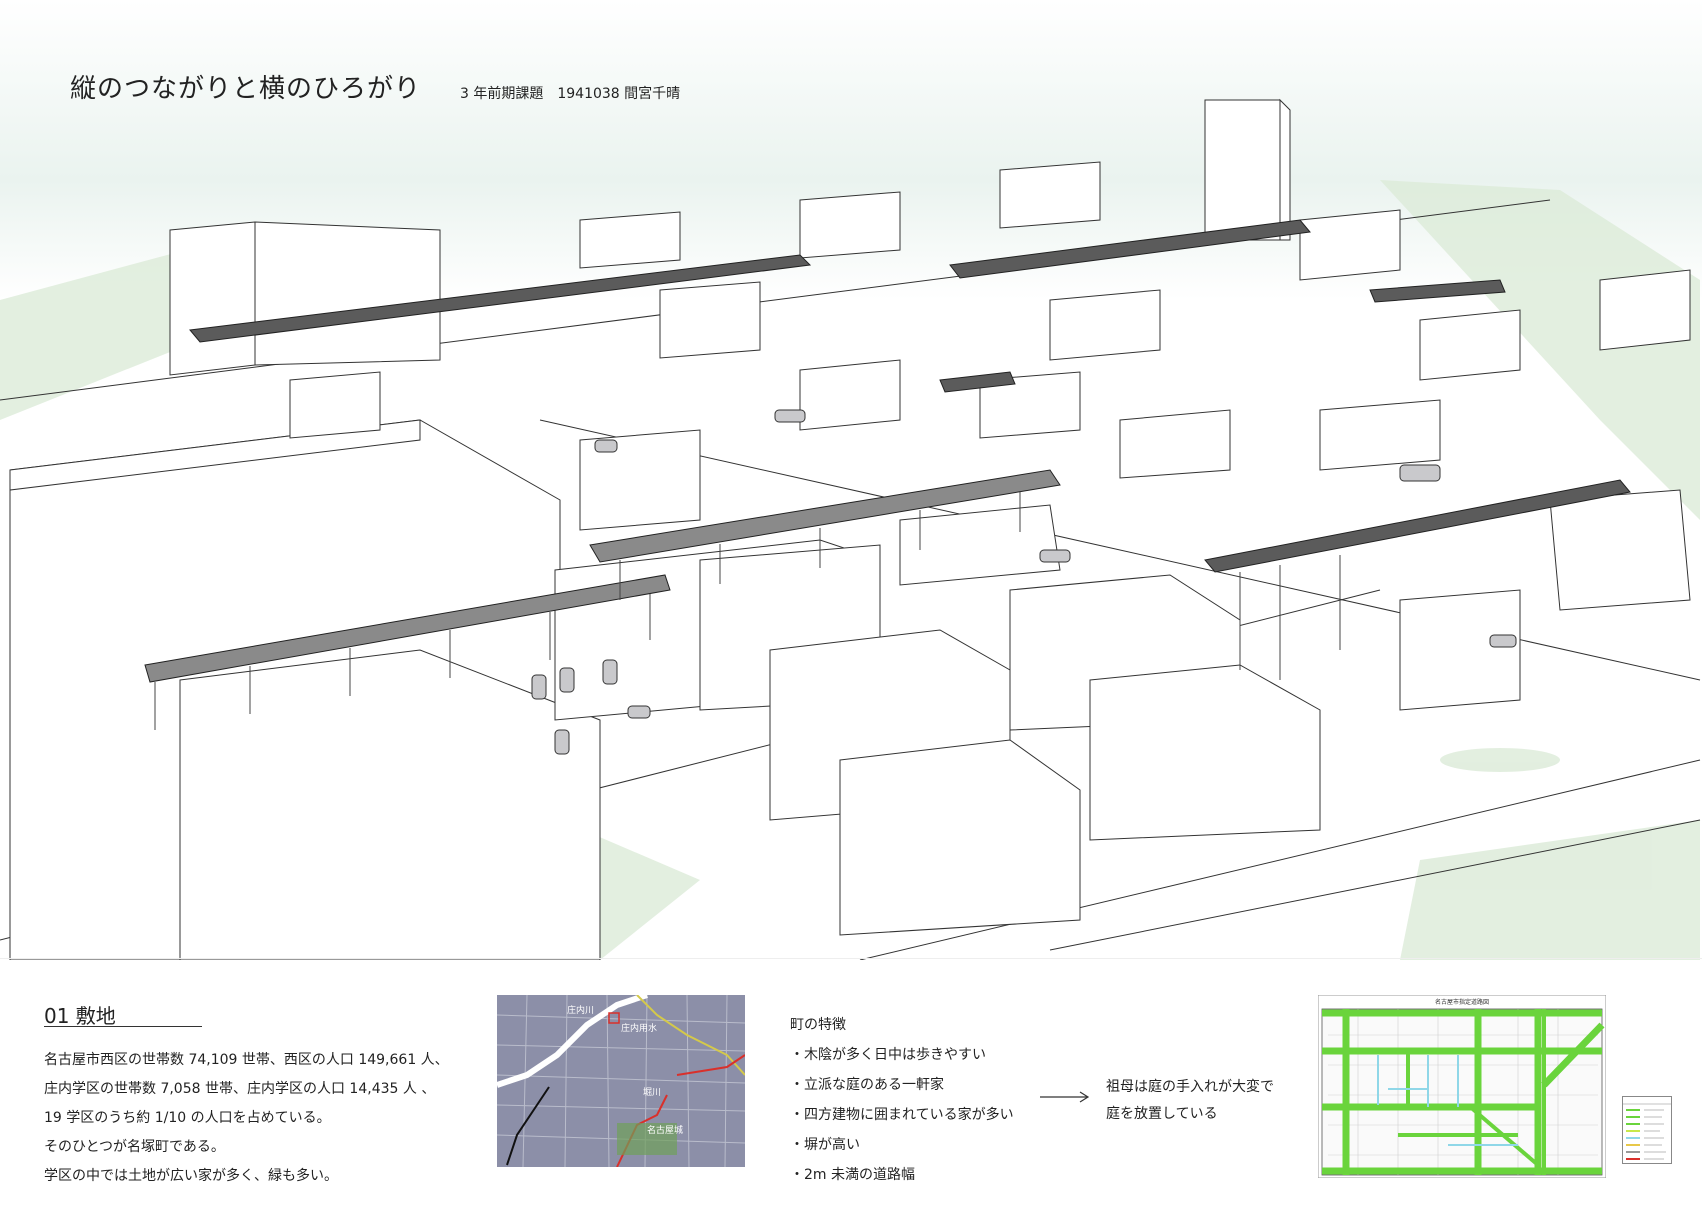 The height and width of the screenshot is (1209, 1702). What do you see at coordinates (134, 1147) in the screenshot?
I see `site-description-line: そのひとつが名塚町である。` at bounding box center [134, 1147].